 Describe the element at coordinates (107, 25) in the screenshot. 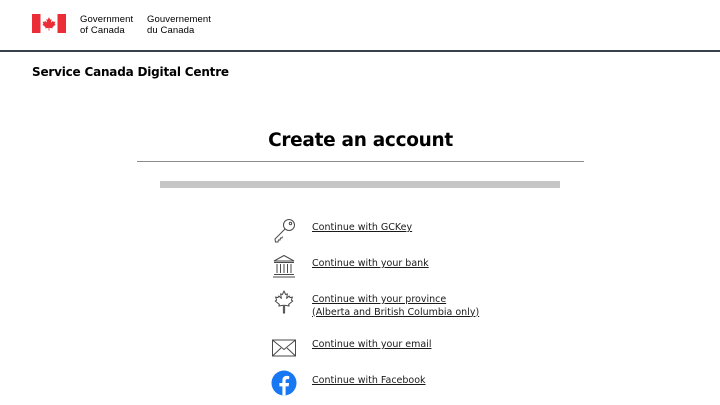

I see `government-name-english: Government of Canada` at that location.